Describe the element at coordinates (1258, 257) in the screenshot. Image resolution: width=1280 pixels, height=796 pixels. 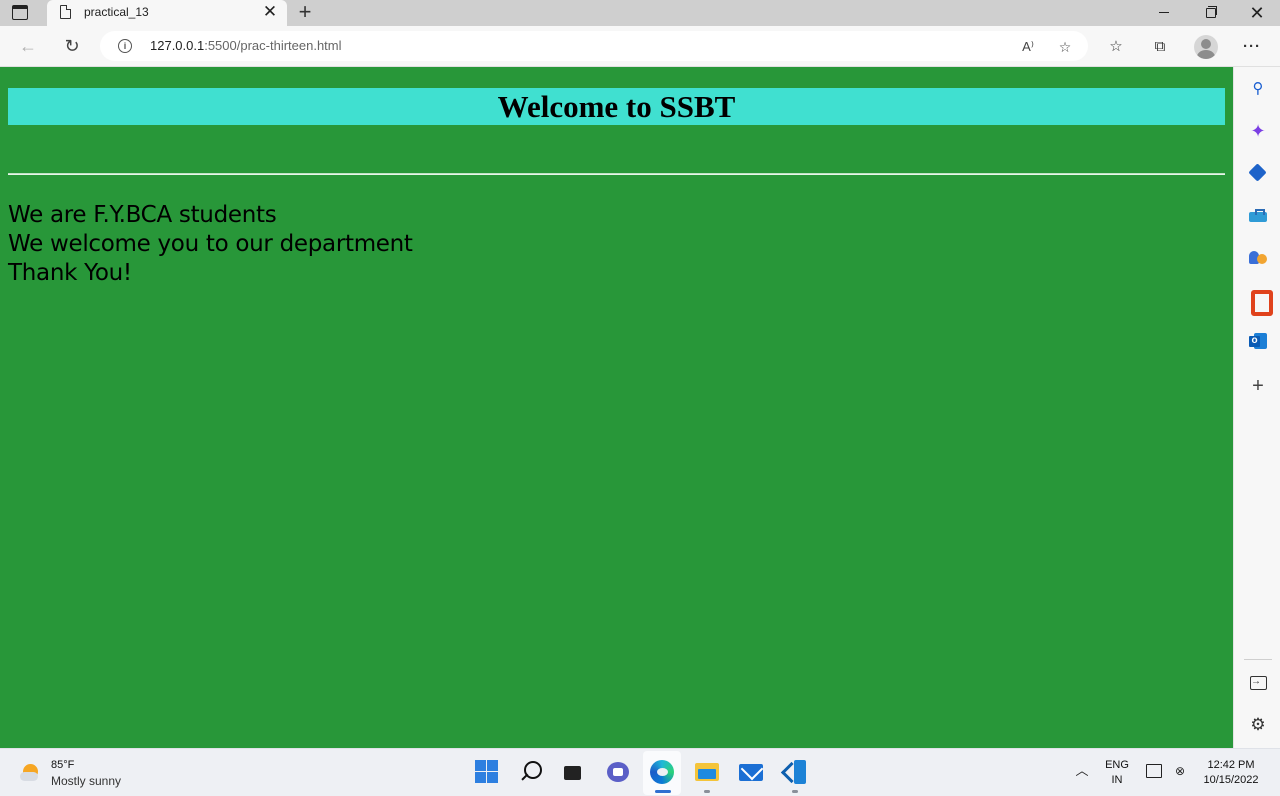
I see `games-icon` at that location.